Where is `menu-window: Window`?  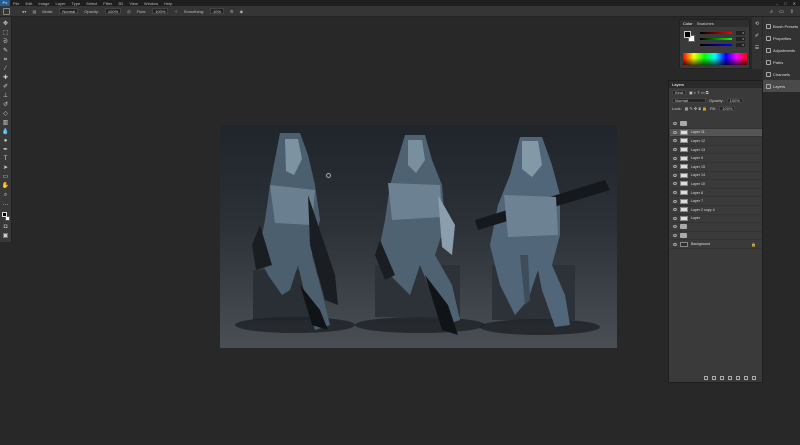
menu-window: Window is located at coordinates (151, 3).